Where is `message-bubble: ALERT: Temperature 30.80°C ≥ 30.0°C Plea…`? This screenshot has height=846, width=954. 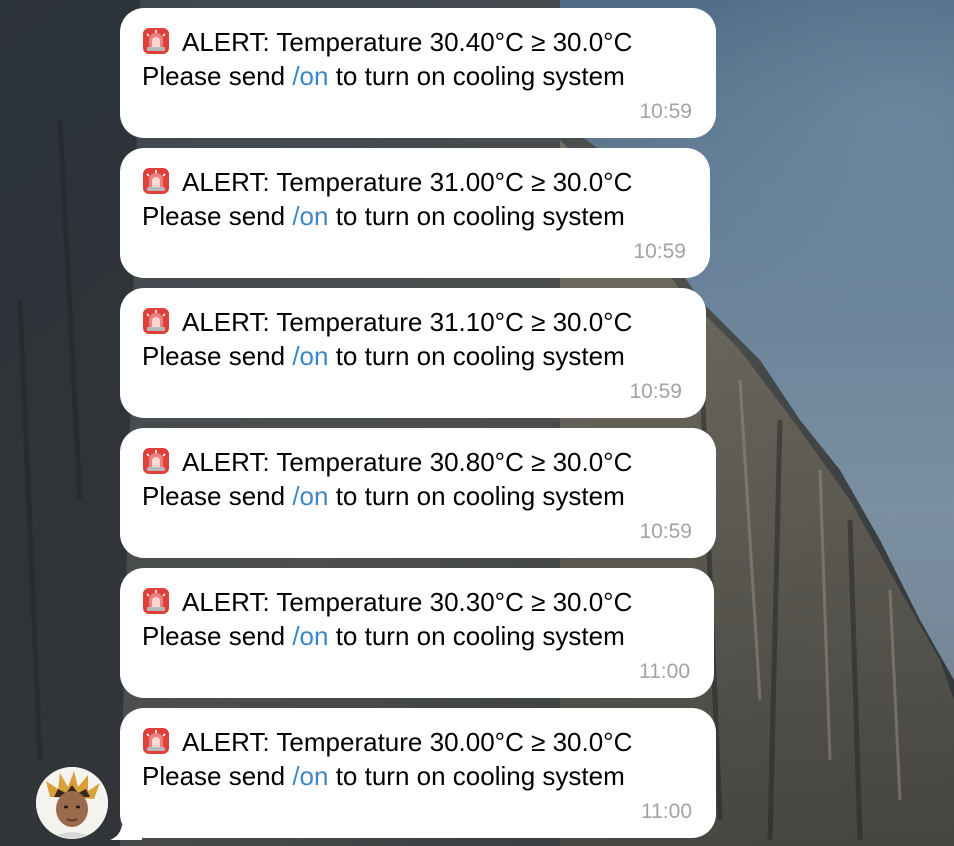
message-bubble: ALERT: Temperature 30.80°C ≥ 30.0°C Plea… is located at coordinates (418, 493).